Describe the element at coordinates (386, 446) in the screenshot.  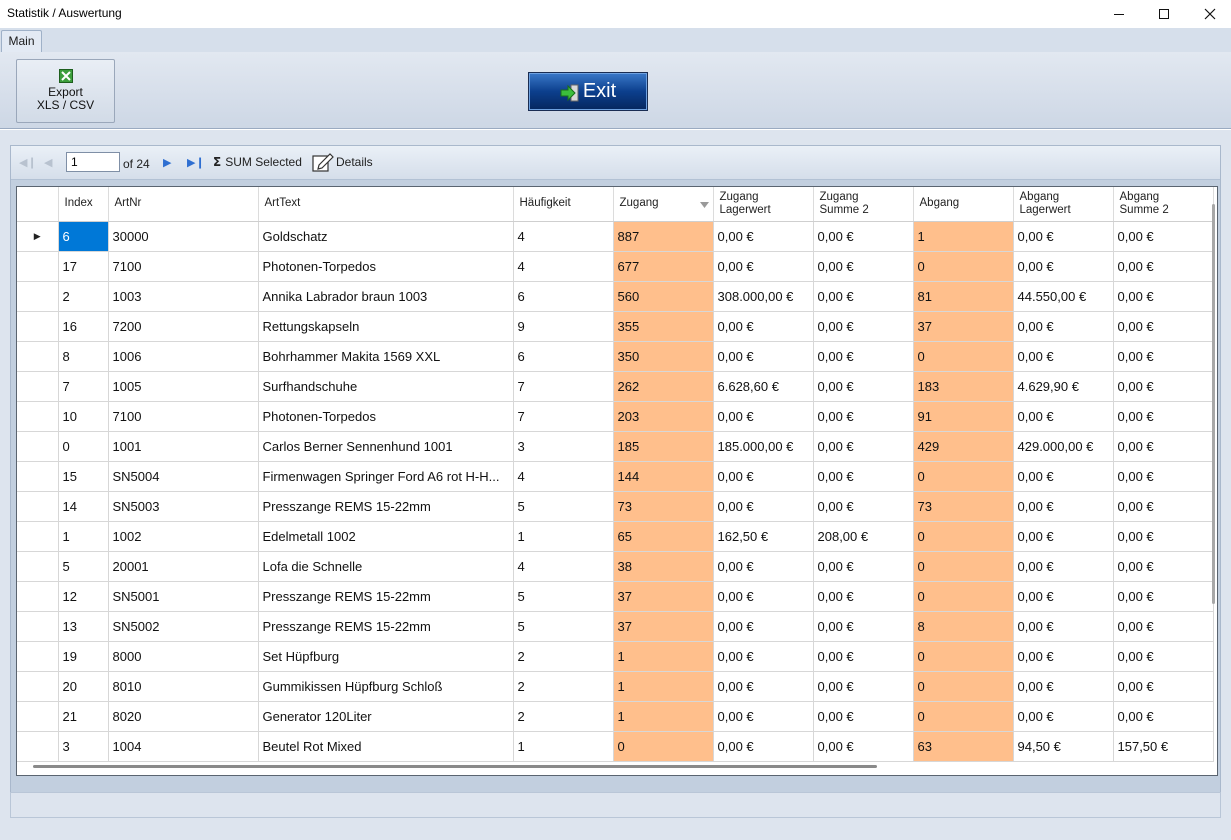
I see `cell-arttext: Carlos Berner Sennenhund 1001` at that location.